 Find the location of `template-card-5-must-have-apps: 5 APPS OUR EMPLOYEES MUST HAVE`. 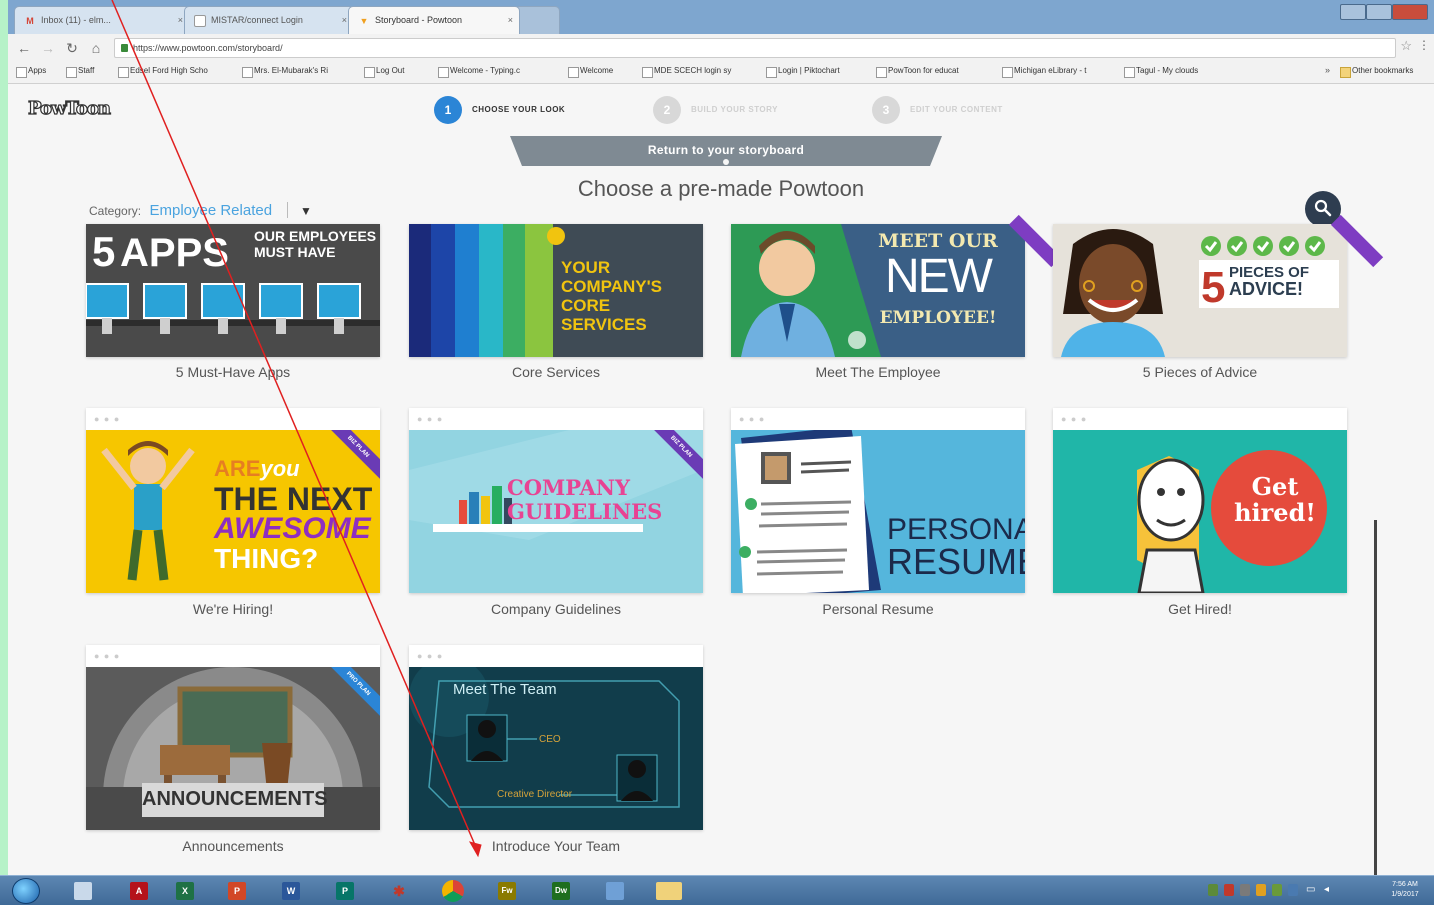

template-card-5-must-have-apps: 5 APPS OUR EMPLOYEES MUST HAVE is located at coordinates (233, 290).